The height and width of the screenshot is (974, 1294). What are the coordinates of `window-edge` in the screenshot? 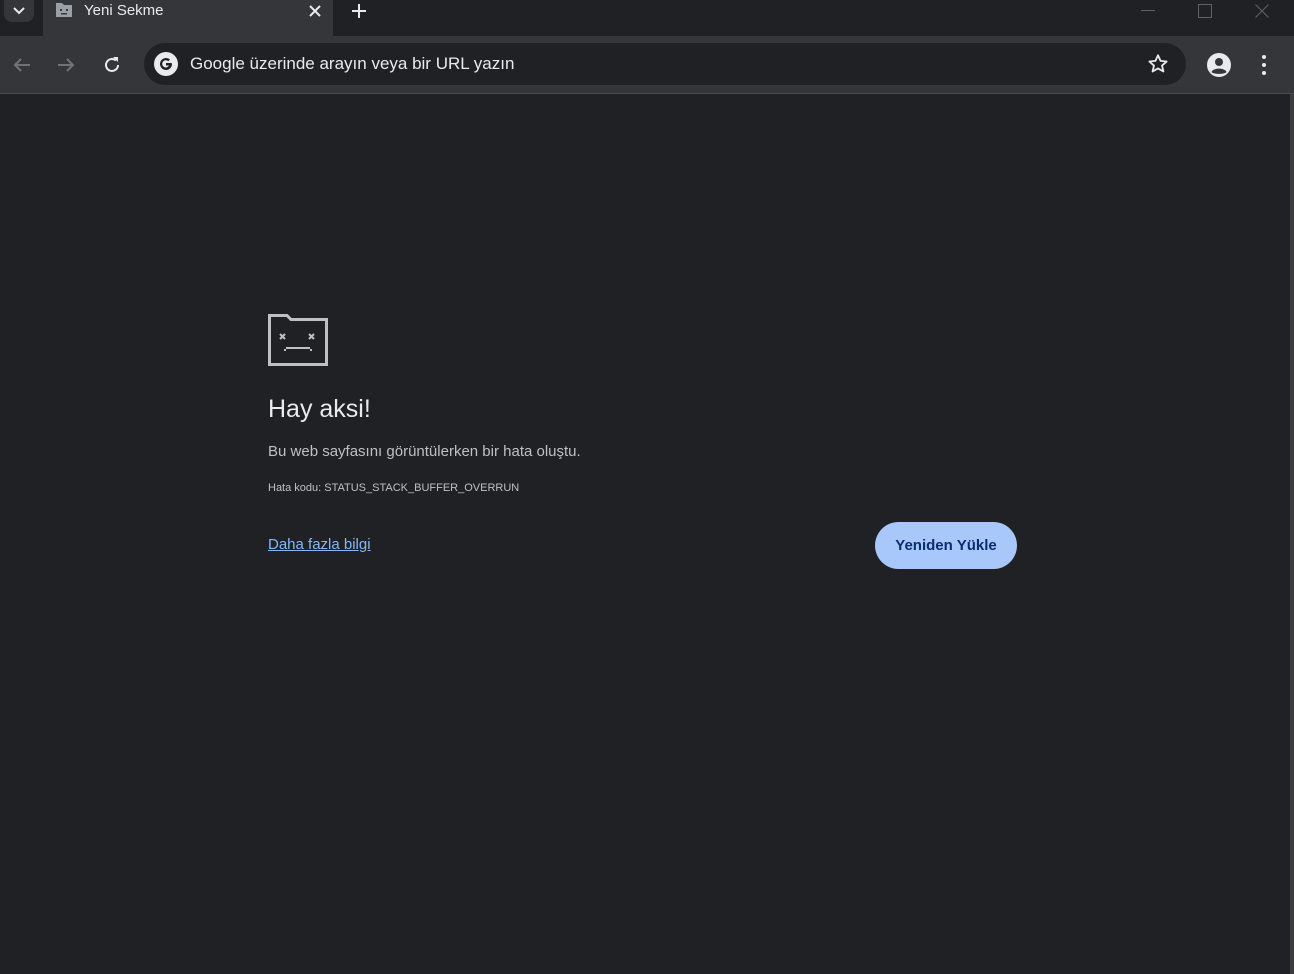 It's located at (1292, 534).